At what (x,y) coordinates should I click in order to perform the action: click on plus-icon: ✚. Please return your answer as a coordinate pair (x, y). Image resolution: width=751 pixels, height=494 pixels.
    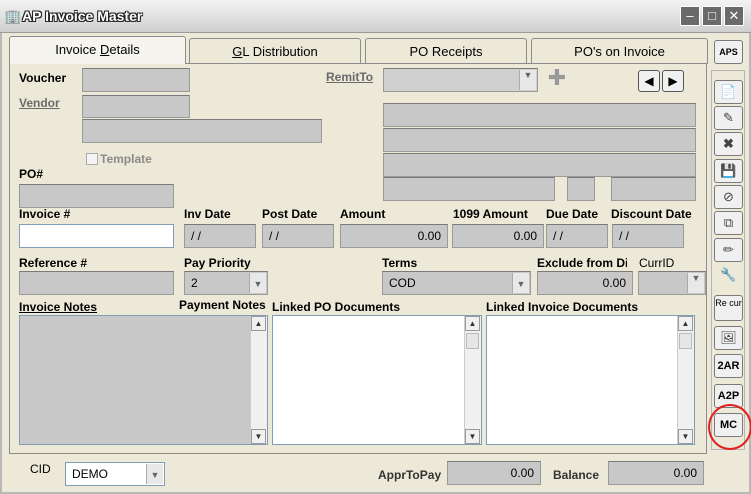
    Looking at the image, I should click on (557, 78).